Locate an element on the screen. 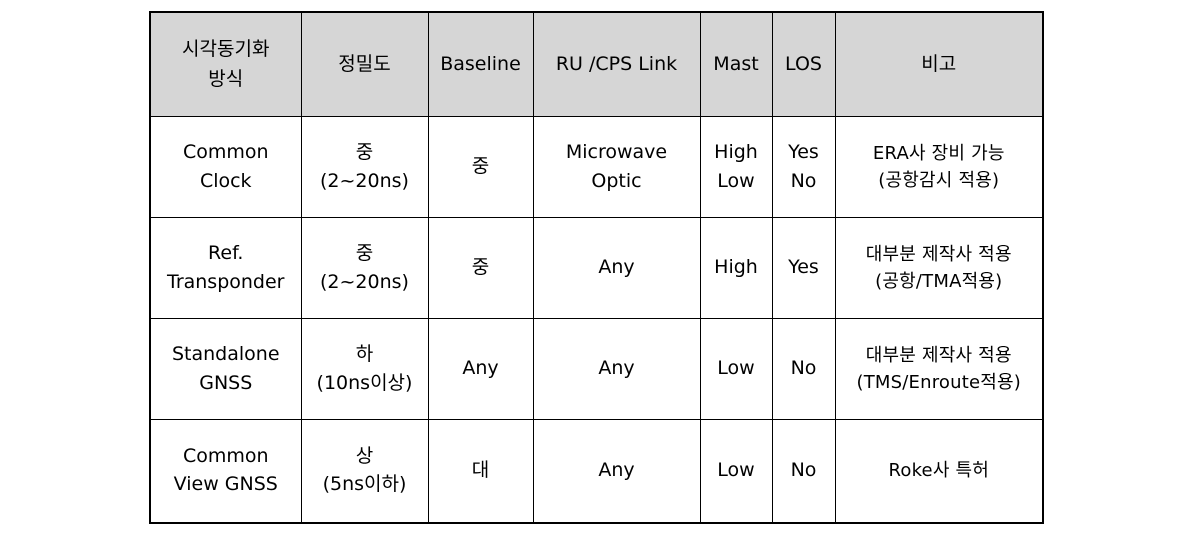 The image size is (1190, 533). cell-method-line-2: Transponder is located at coordinates (226, 281).